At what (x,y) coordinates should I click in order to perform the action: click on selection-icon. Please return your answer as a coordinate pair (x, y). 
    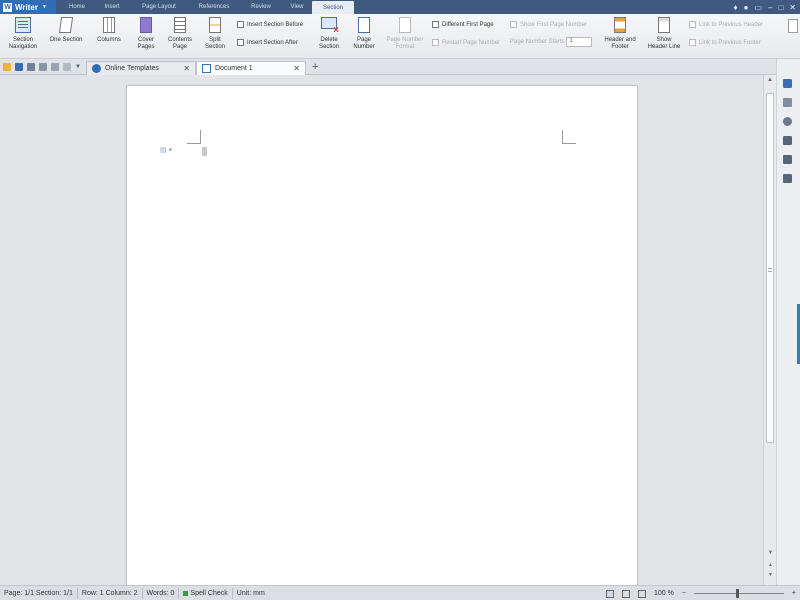
    Looking at the image, I should click on (787, 140).